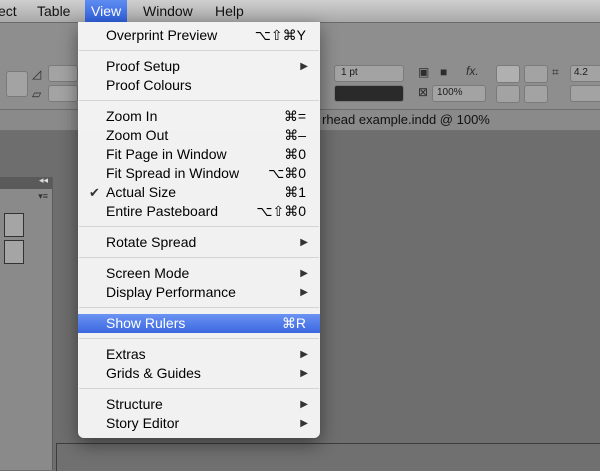 This screenshot has width=600, height=471. What do you see at coordinates (369, 93) in the screenshot?
I see `stroke-type-select` at bounding box center [369, 93].